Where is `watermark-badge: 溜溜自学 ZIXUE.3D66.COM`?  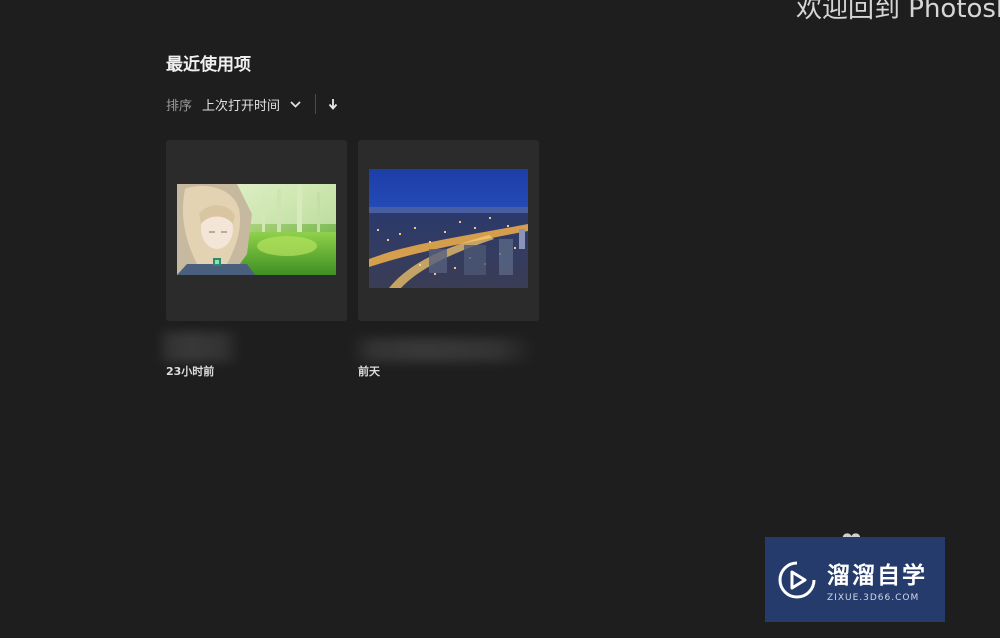
watermark-badge: 溜溜自学 ZIXUE.3D66.COM is located at coordinates (855, 579).